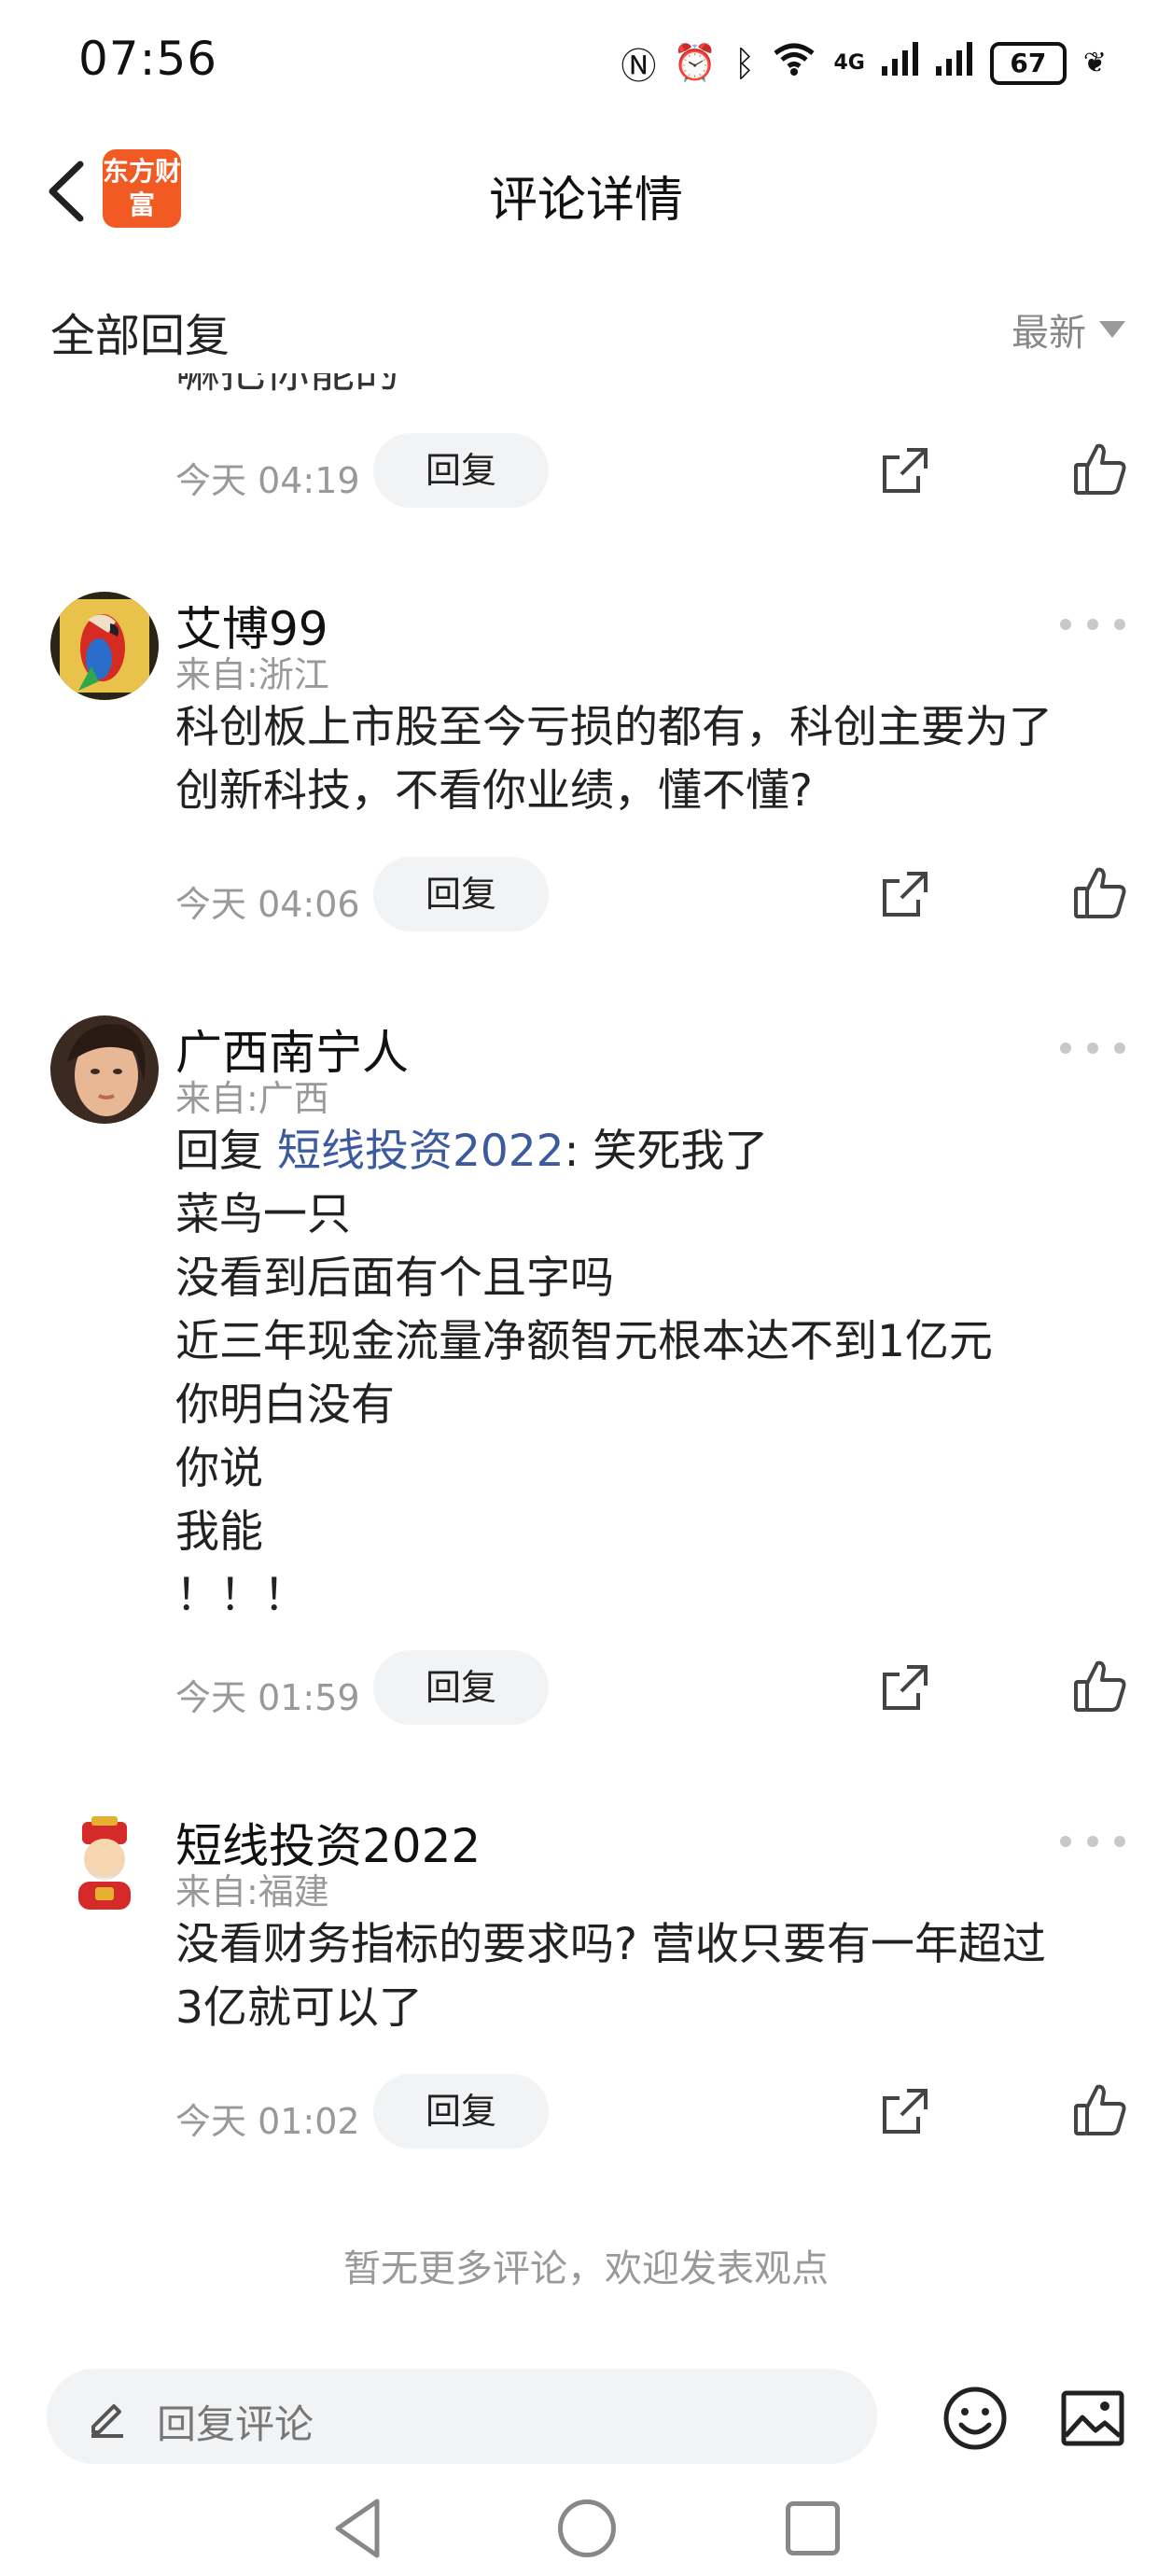  Describe the element at coordinates (267, 904) in the screenshot. I see `comment-time: 今天 04:06` at that location.